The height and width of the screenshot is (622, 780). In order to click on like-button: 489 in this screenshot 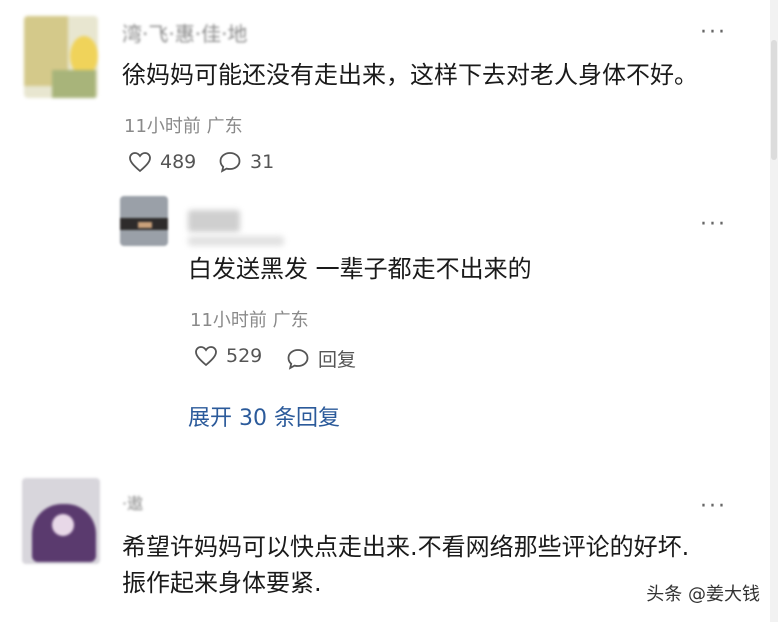, I will do `click(162, 162)`.